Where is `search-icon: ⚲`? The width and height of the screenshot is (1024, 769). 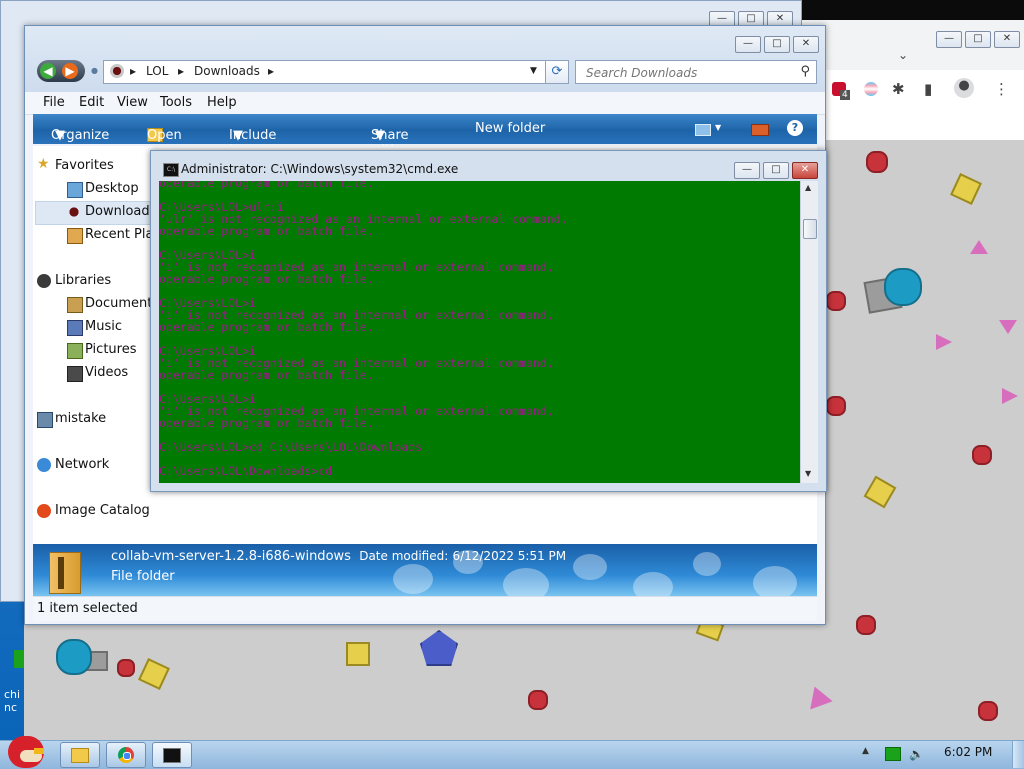 search-icon: ⚲ is located at coordinates (805, 71).